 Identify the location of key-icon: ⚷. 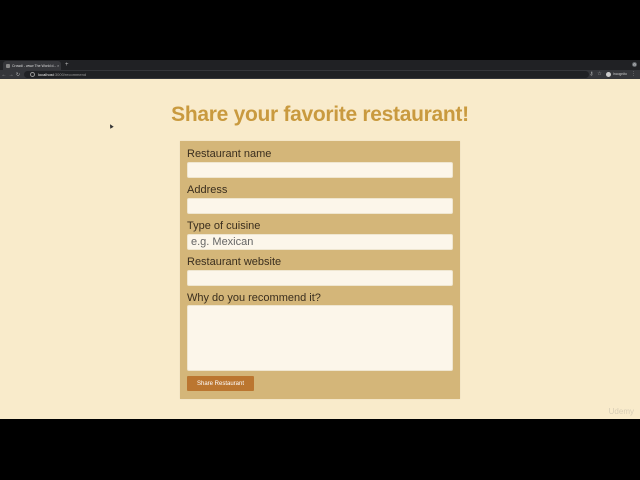
(592, 74).